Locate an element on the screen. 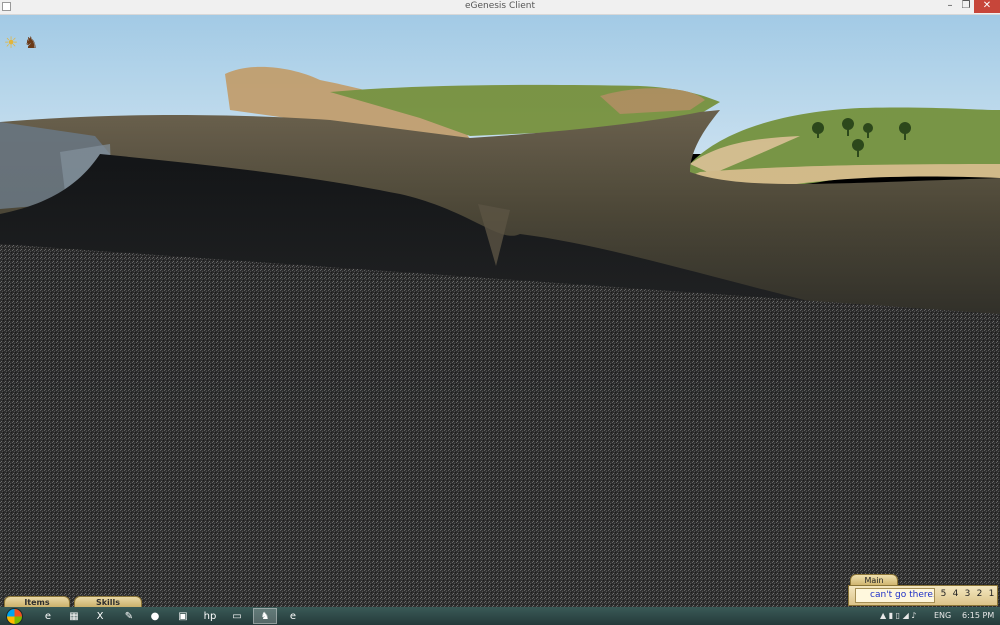 Image resolution: width=1000 pixels, height=625 pixels. chat-num-1: 1 is located at coordinates (991, 594).